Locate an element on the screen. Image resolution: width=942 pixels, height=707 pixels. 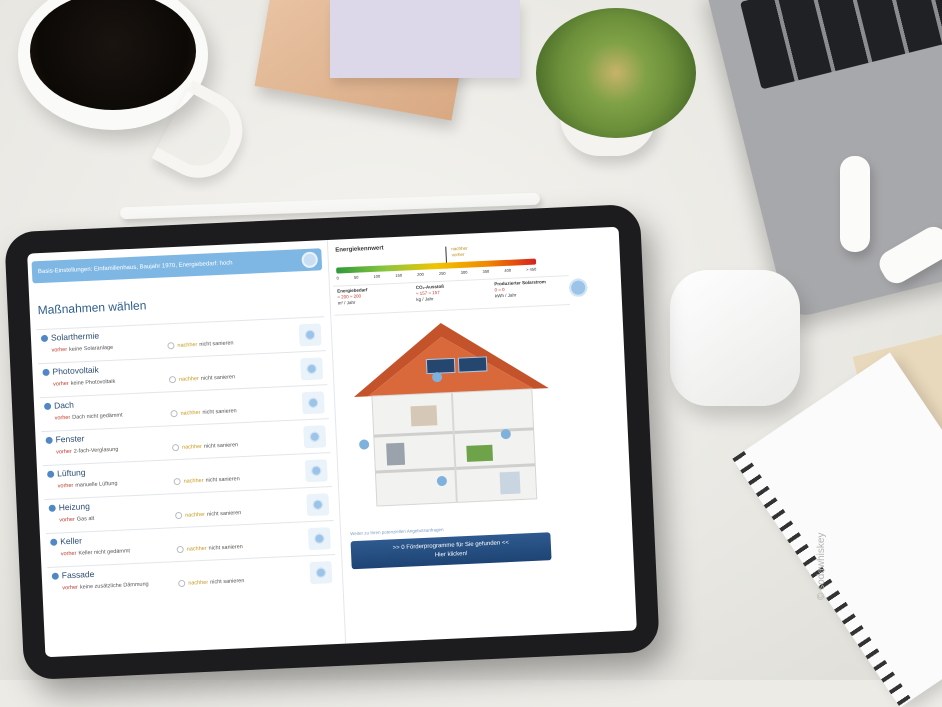
measure-current: vorher Gas alt is located at coordinates (76, 520).